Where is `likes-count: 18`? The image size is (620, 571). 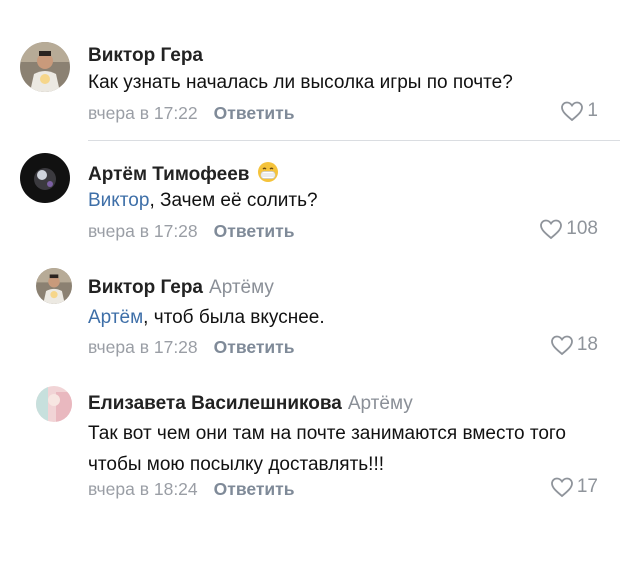 likes-count: 18 is located at coordinates (587, 344).